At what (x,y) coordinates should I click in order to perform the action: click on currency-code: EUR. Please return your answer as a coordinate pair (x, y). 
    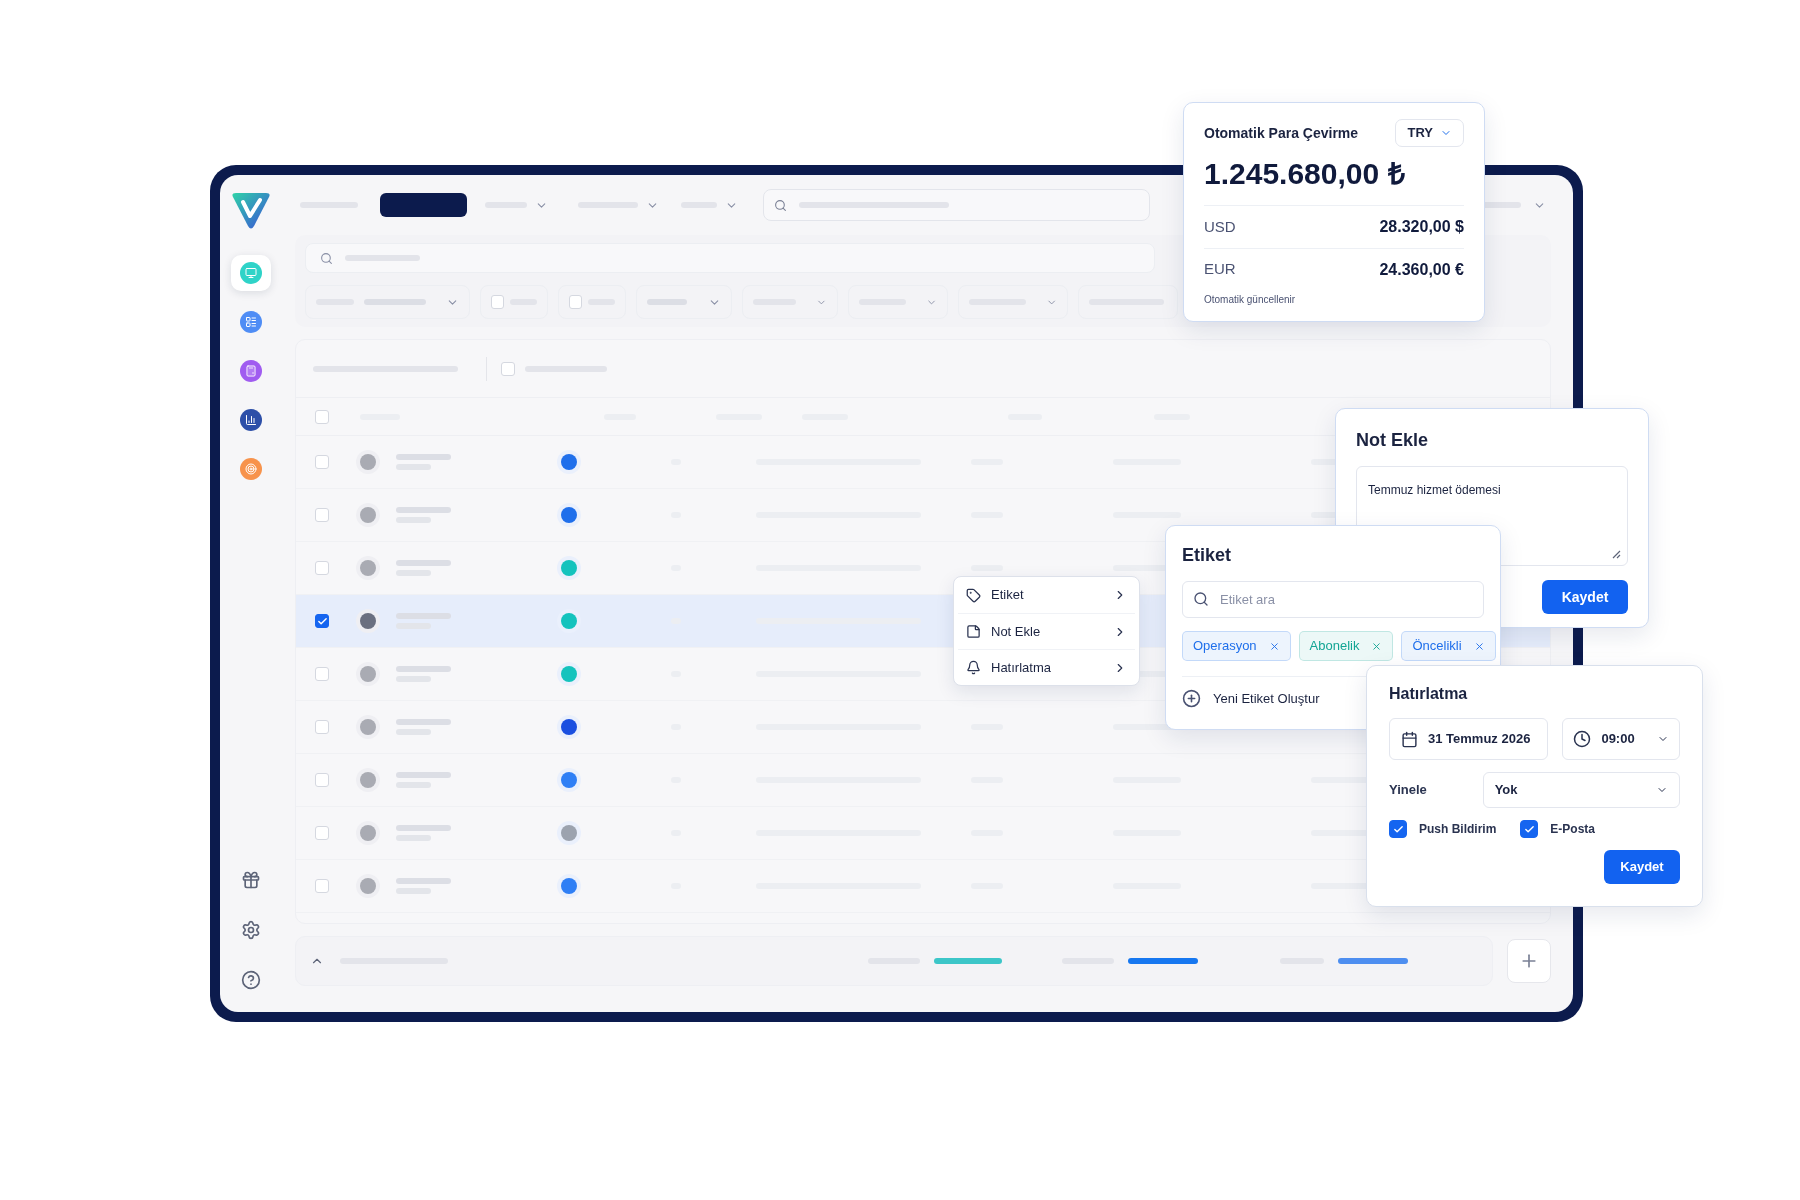
    Looking at the image, I should click on (1220, 269).